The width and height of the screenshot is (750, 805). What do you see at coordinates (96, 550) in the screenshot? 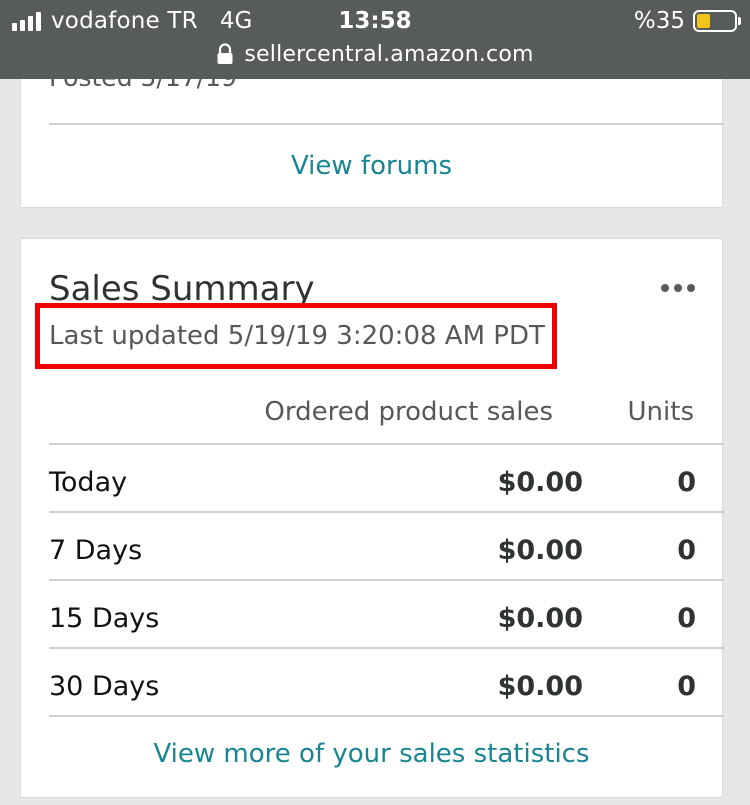
I see `row-label: 7 Days` at bounding box center [96, 550].